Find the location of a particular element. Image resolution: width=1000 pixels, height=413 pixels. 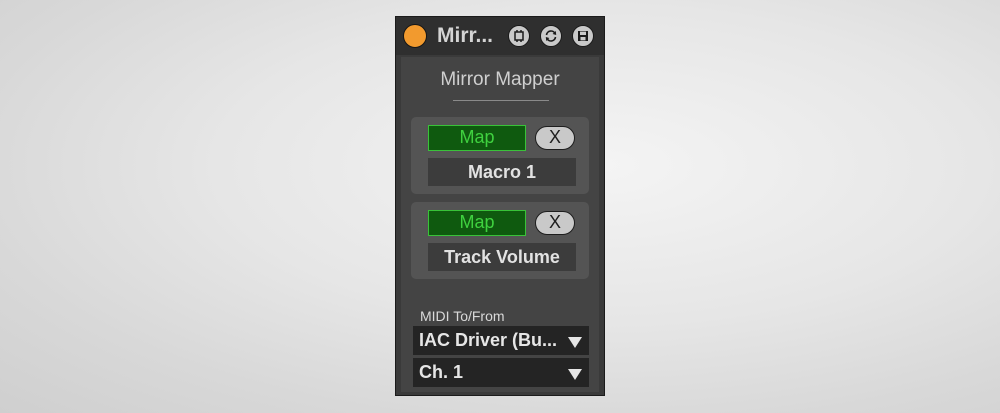

save-preset-icon is located at coordinates (583, 36).